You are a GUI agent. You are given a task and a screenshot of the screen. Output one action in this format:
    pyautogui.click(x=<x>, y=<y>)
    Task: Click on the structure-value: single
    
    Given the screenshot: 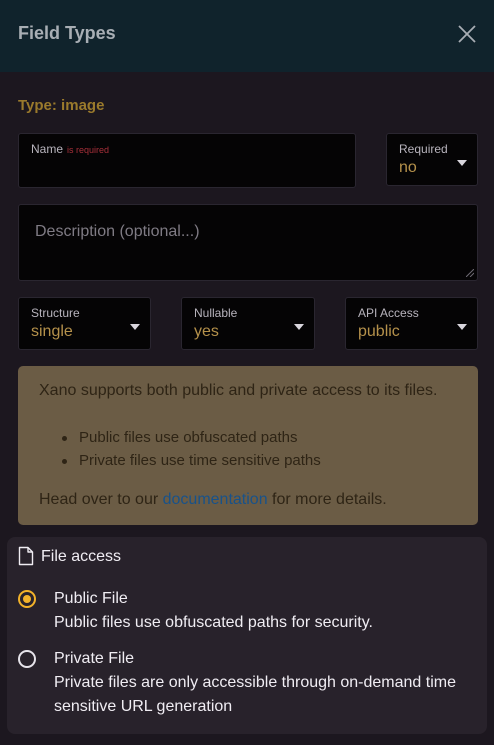 What is the action you would take?
    pyautogui.click(x=52, y=331)
    